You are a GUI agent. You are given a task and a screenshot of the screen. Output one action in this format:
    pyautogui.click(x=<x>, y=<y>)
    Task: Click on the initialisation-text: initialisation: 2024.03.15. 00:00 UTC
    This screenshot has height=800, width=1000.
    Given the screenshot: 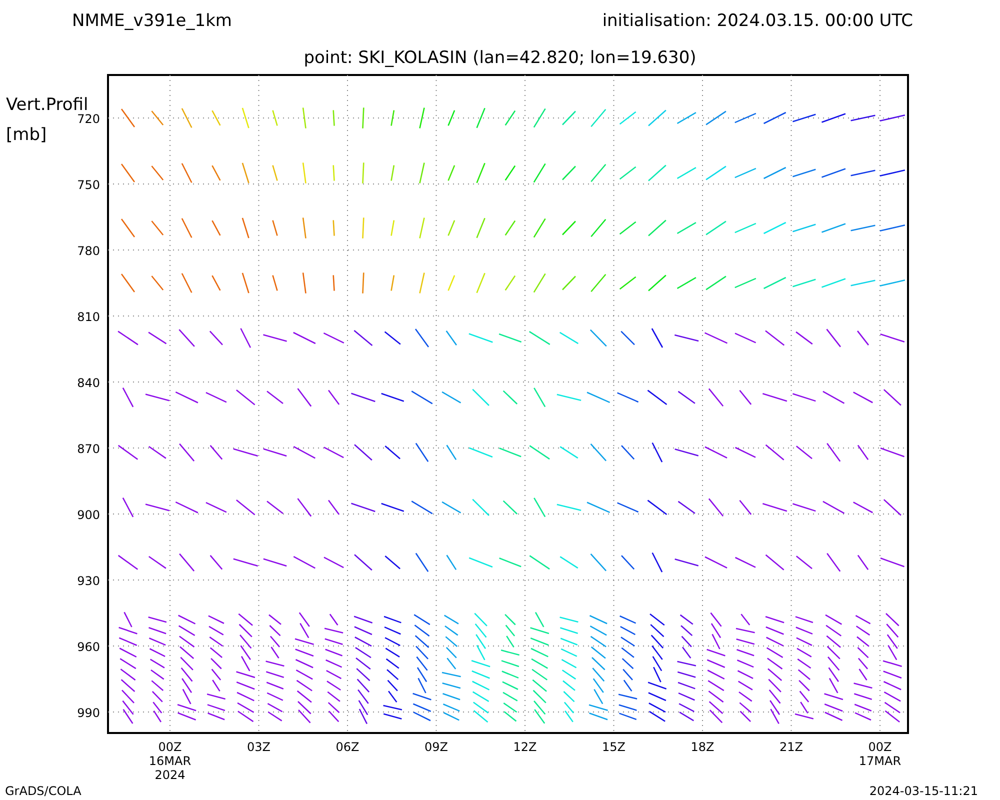 What is the action you would take?
    pyautogui.click(x=757, y=21)
    